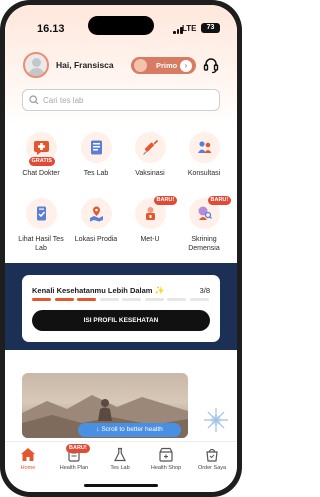  Describe the element at coordinates (186, 65) in the screenshot. I see `chevron-right-icon: ›` at that location.